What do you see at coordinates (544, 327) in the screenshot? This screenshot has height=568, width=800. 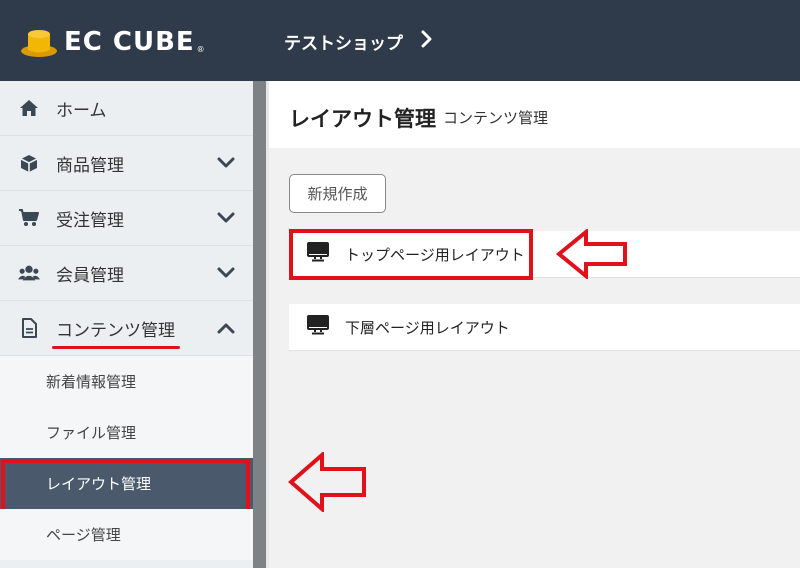 I see `layout-row-sub: 下層ページ用レイアウト` at bounding box center [544, 327].